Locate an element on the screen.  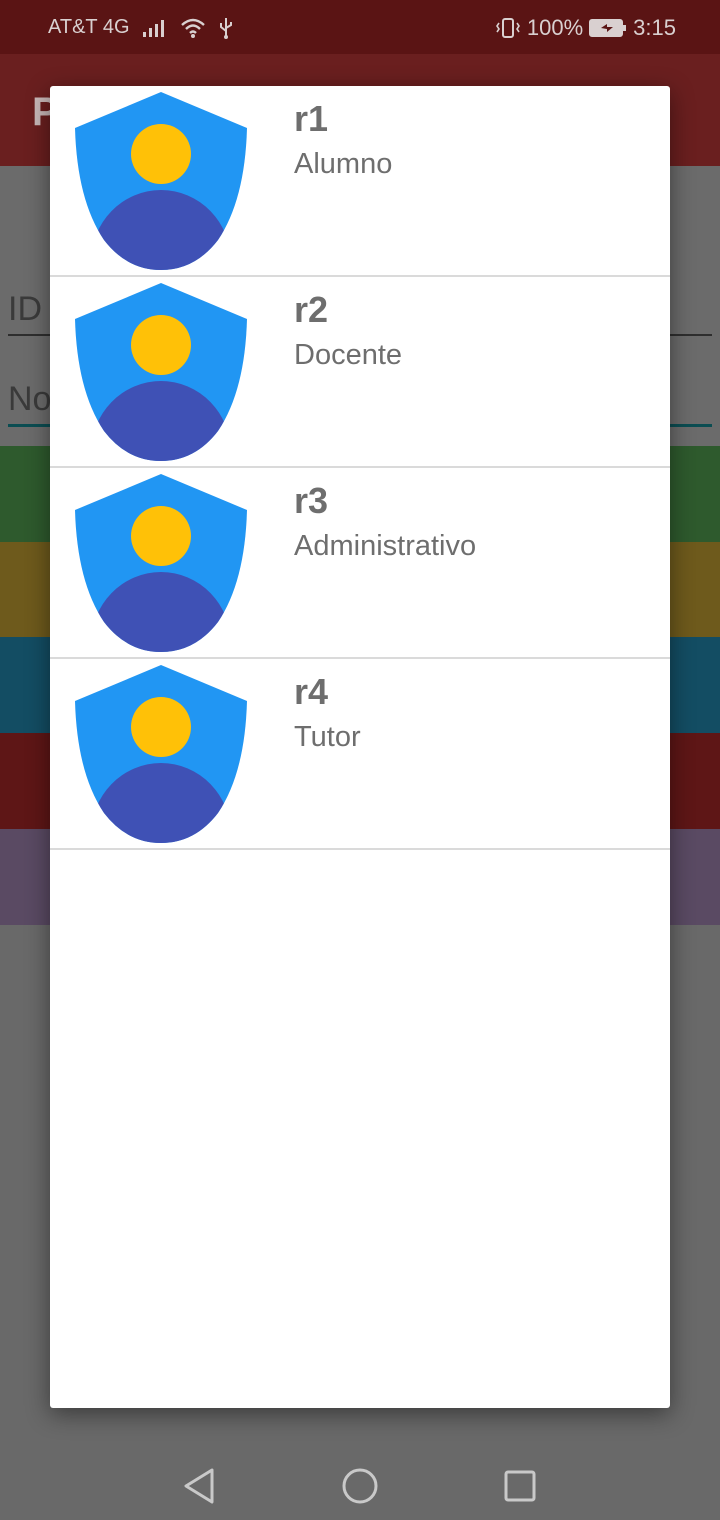
role-list-item: r3 Administrativo is located at coordinates (360, 563).